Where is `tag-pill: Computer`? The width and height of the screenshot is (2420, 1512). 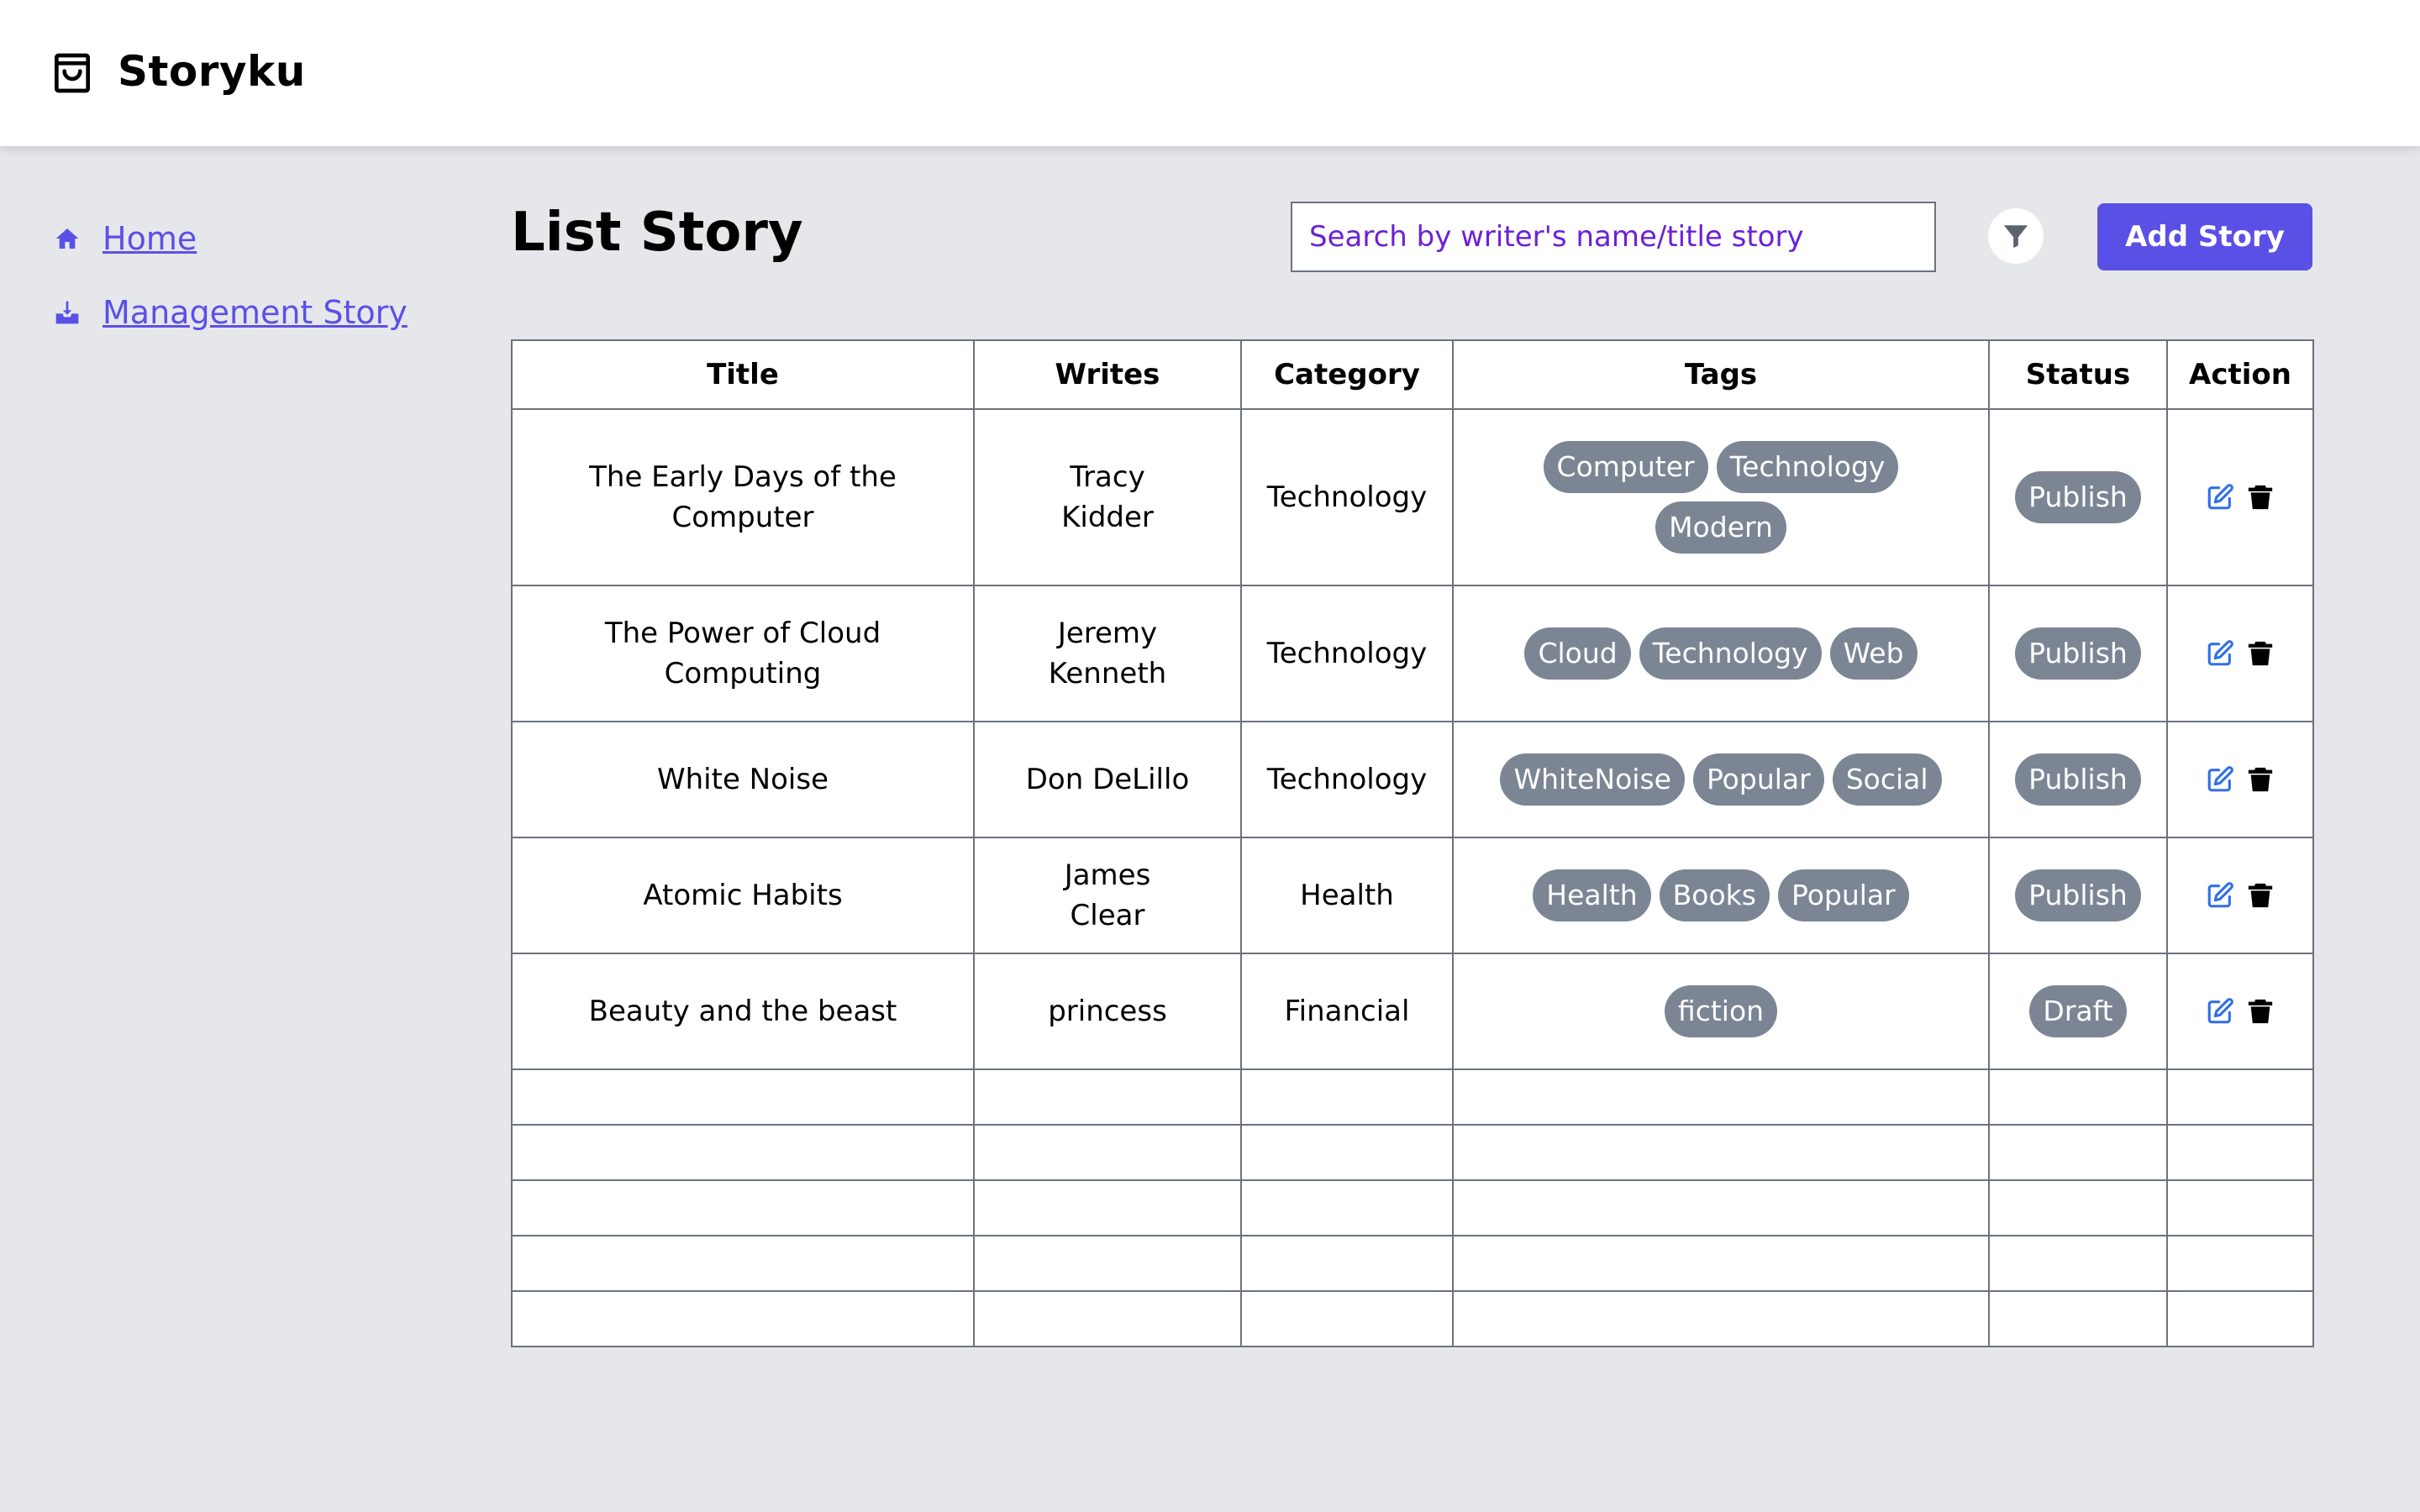
tag-pill: Computer is located at coordinates (1625, 467).